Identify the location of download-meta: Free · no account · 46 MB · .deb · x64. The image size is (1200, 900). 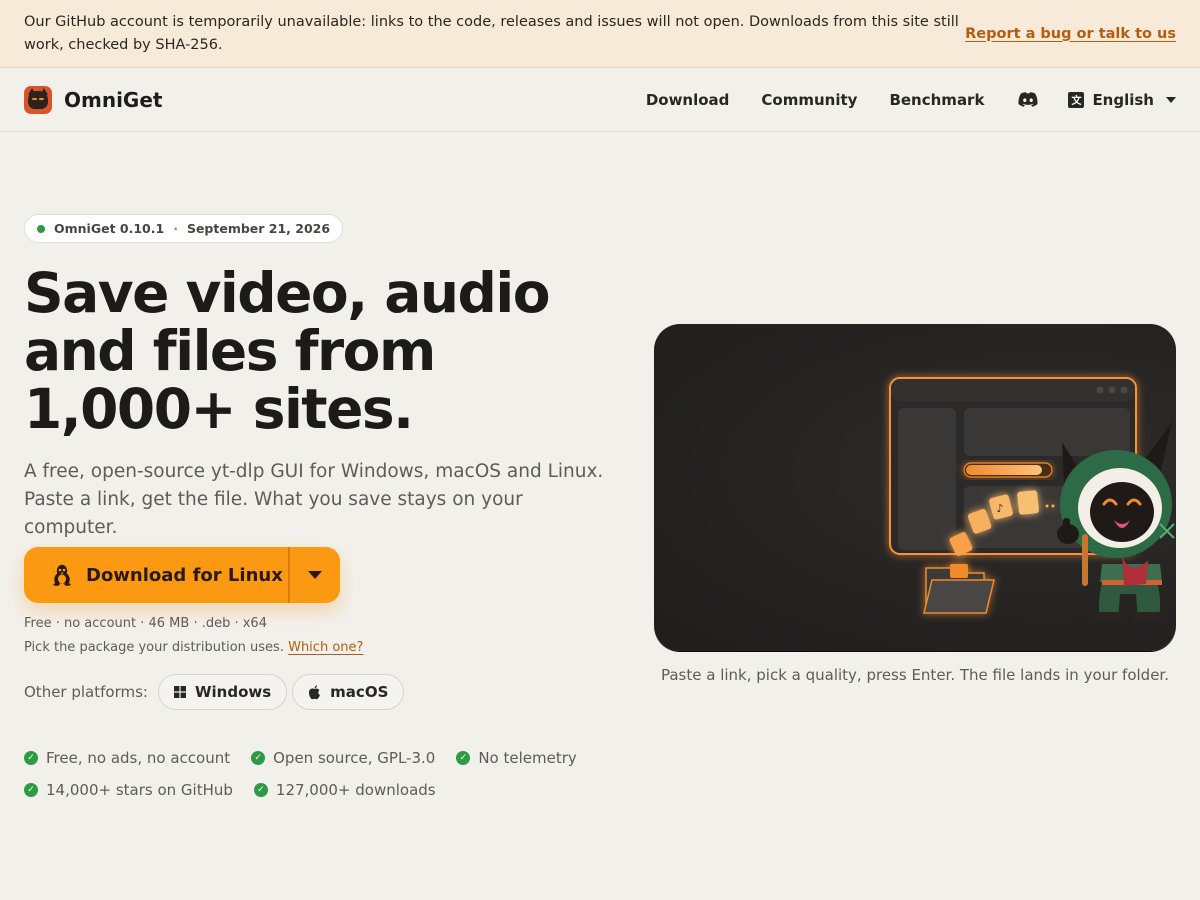
(145, 623).